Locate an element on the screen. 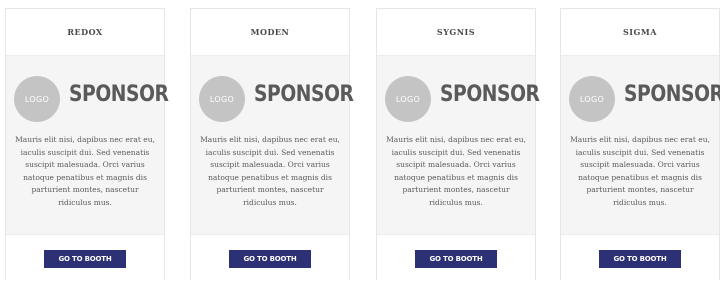 The height and width of the screenshot is (282, 720). card-title: SIGMA is located at coordinates (640, 32).